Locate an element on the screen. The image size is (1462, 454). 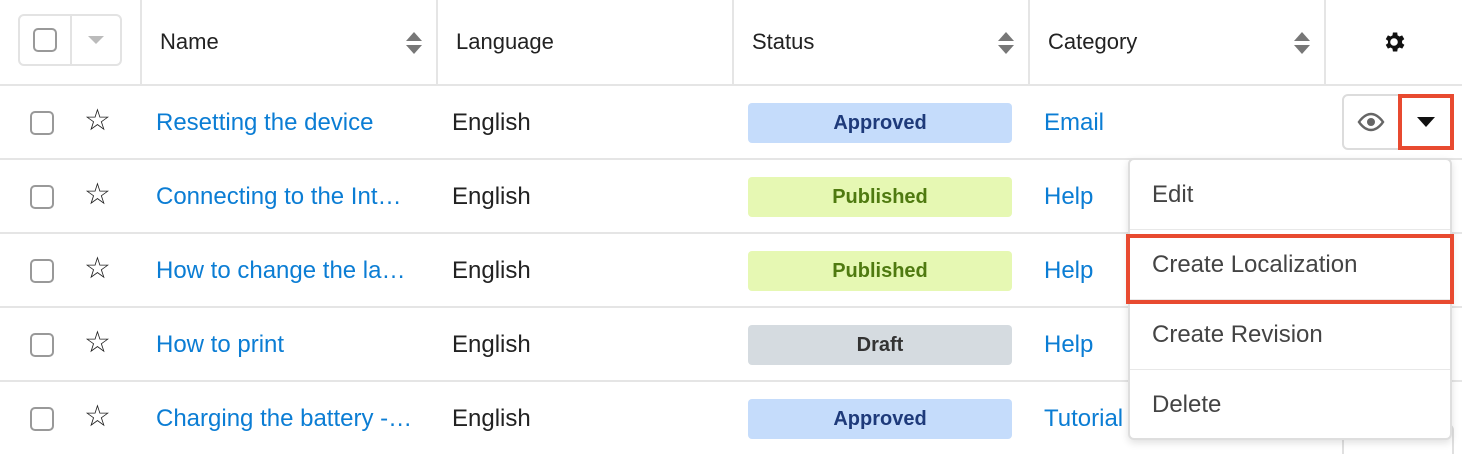
gear-icon is located at coordinates (1394, 42).